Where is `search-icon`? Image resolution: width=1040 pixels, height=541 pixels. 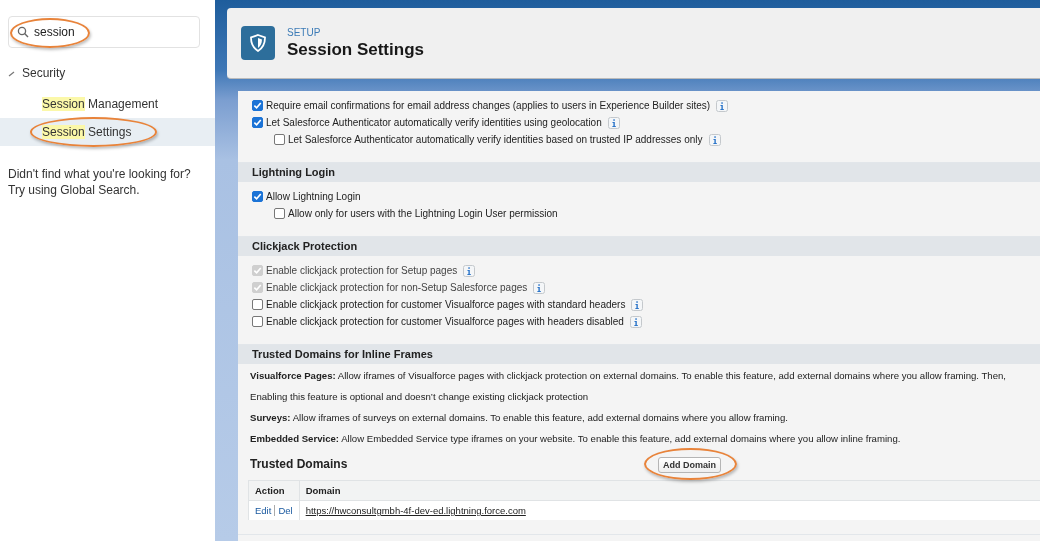
search-icon is located at coordinates (23, 32).